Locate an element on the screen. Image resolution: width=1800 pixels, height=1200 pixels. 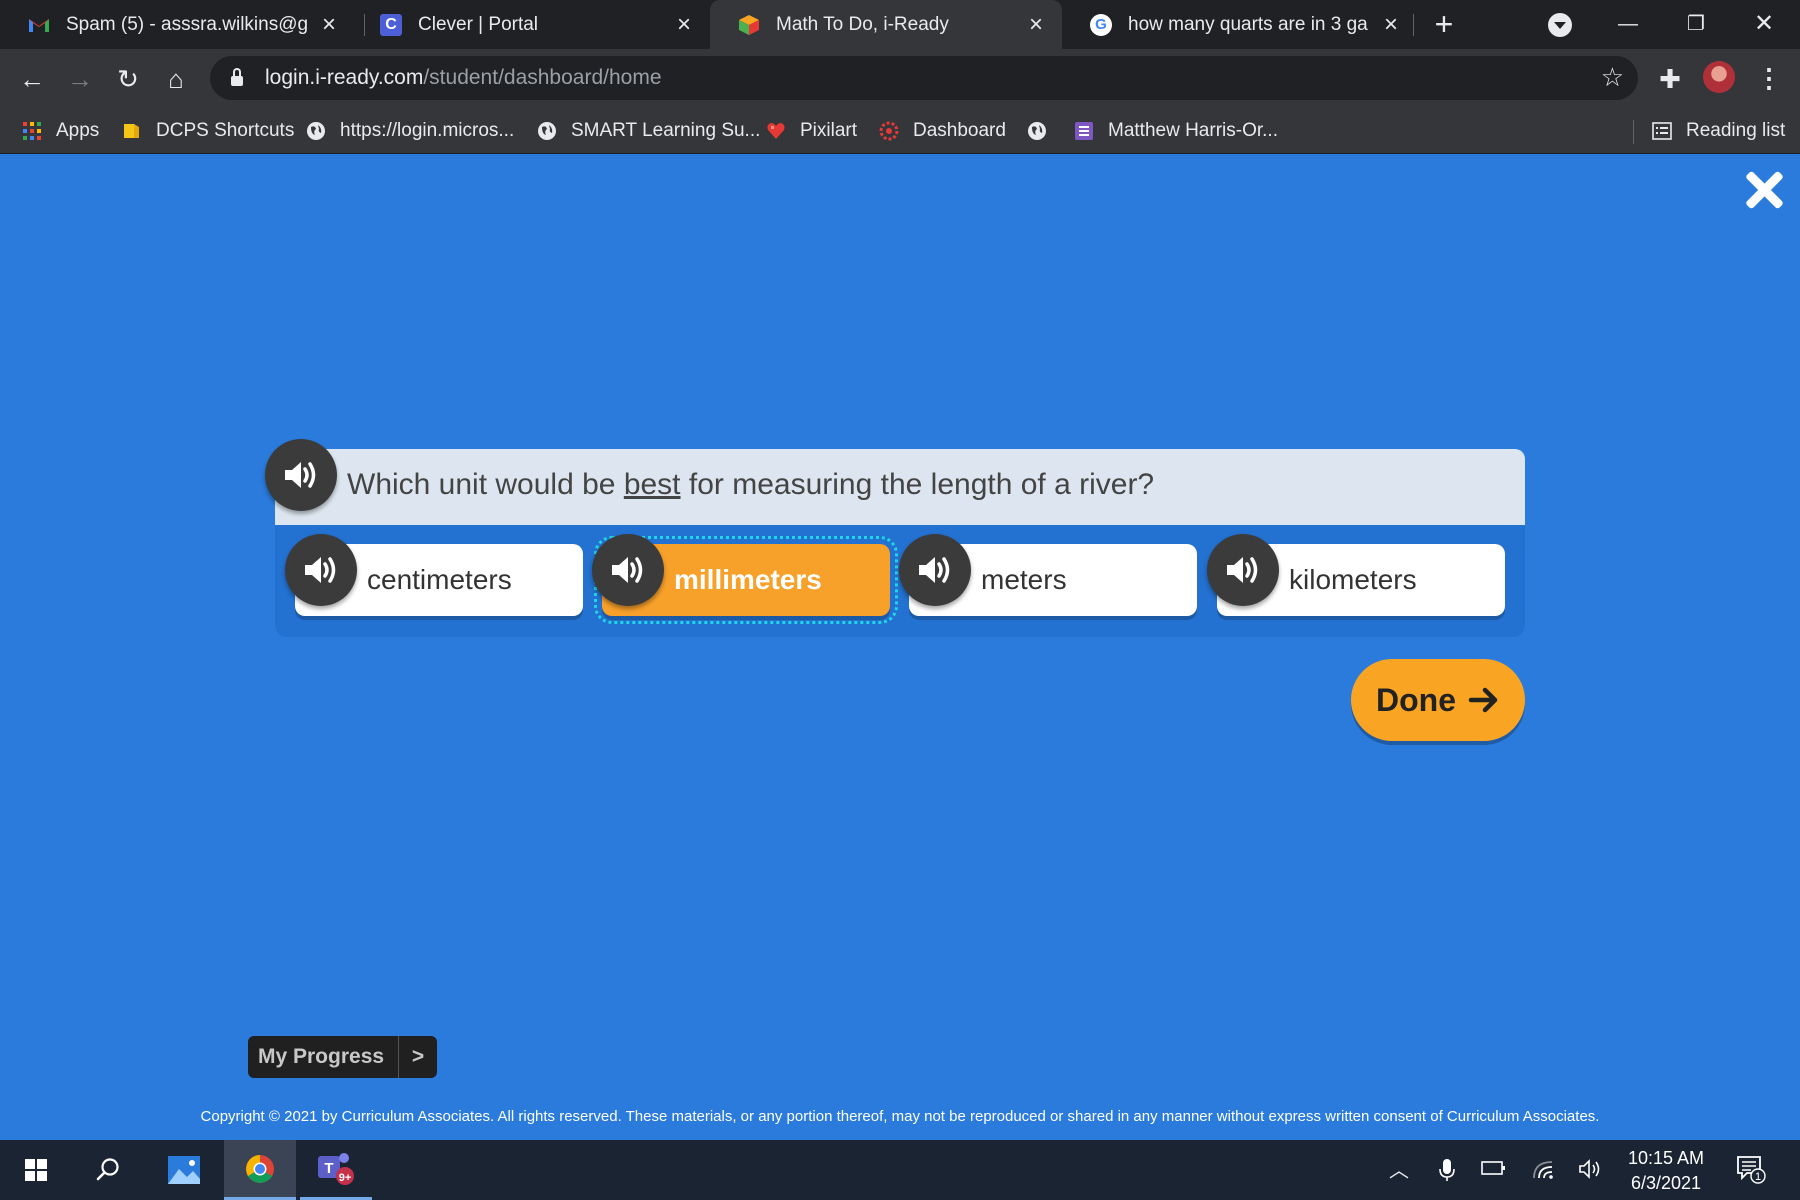
search-icon is located at coordinates (108, 1170).